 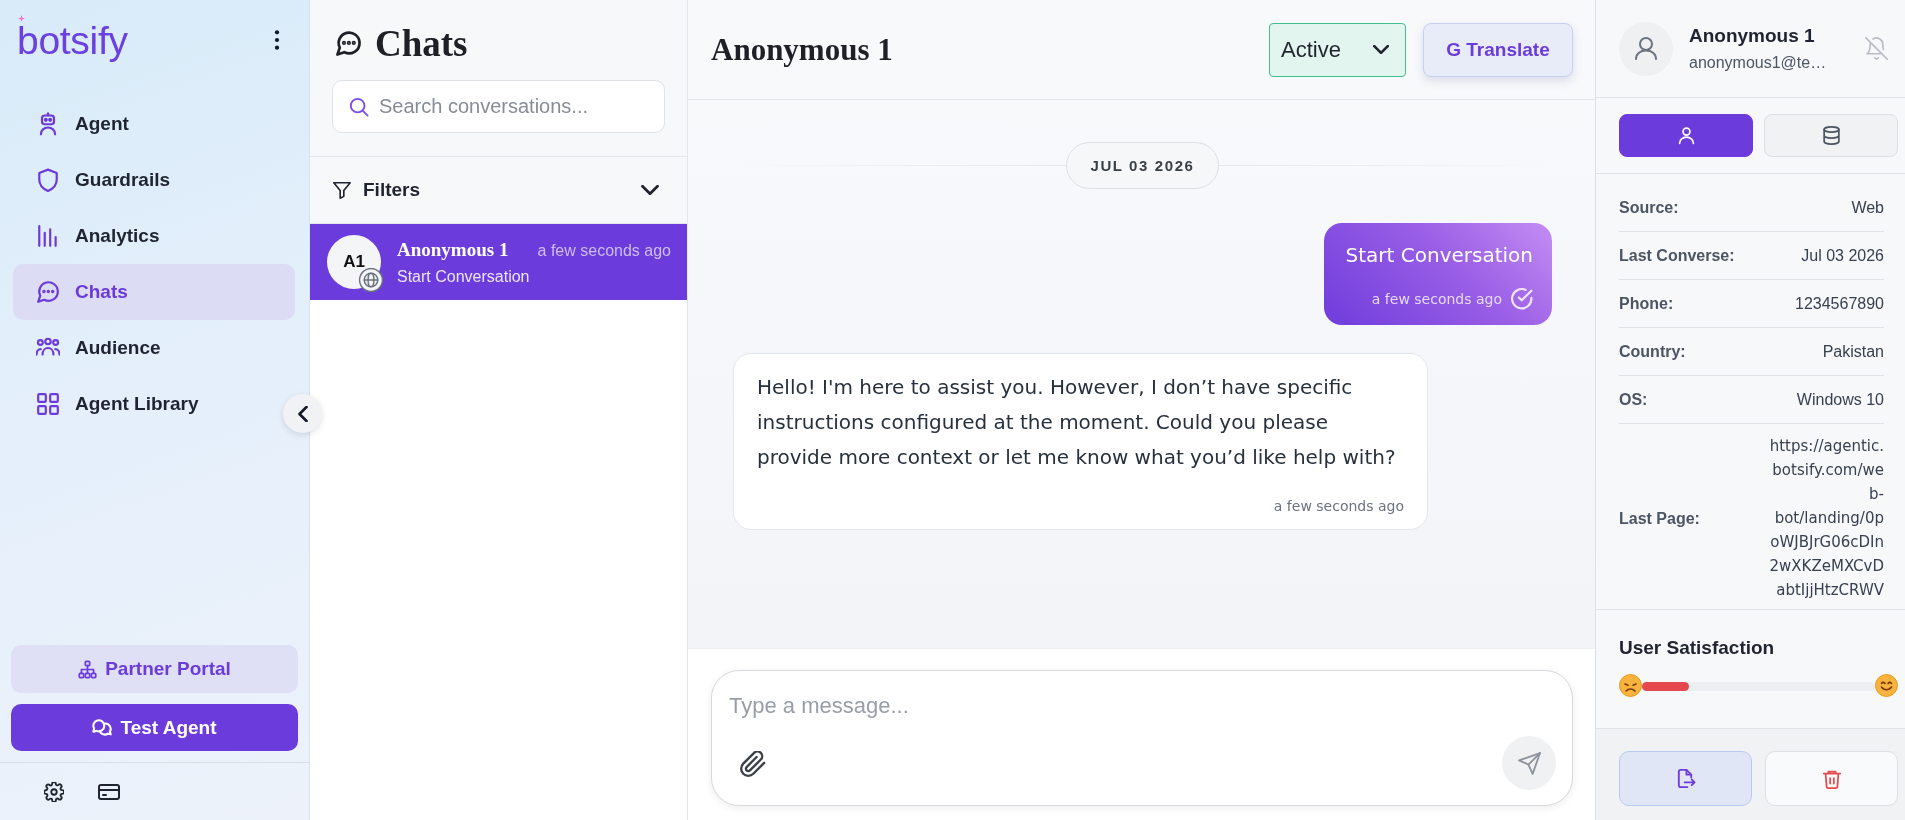 I want to click on nav-item: Analytics, so click(x=94, y=236).